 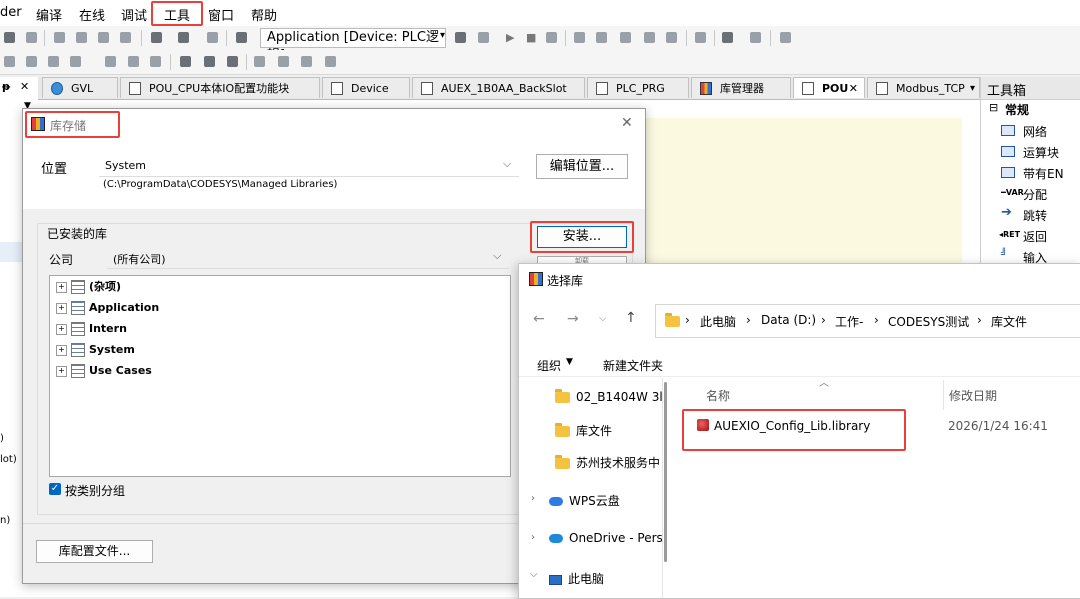 What do you see at coordinates (81, 37) in the screenshot?
I see `bookmark-next-icon` at bounding box center [81, 37].